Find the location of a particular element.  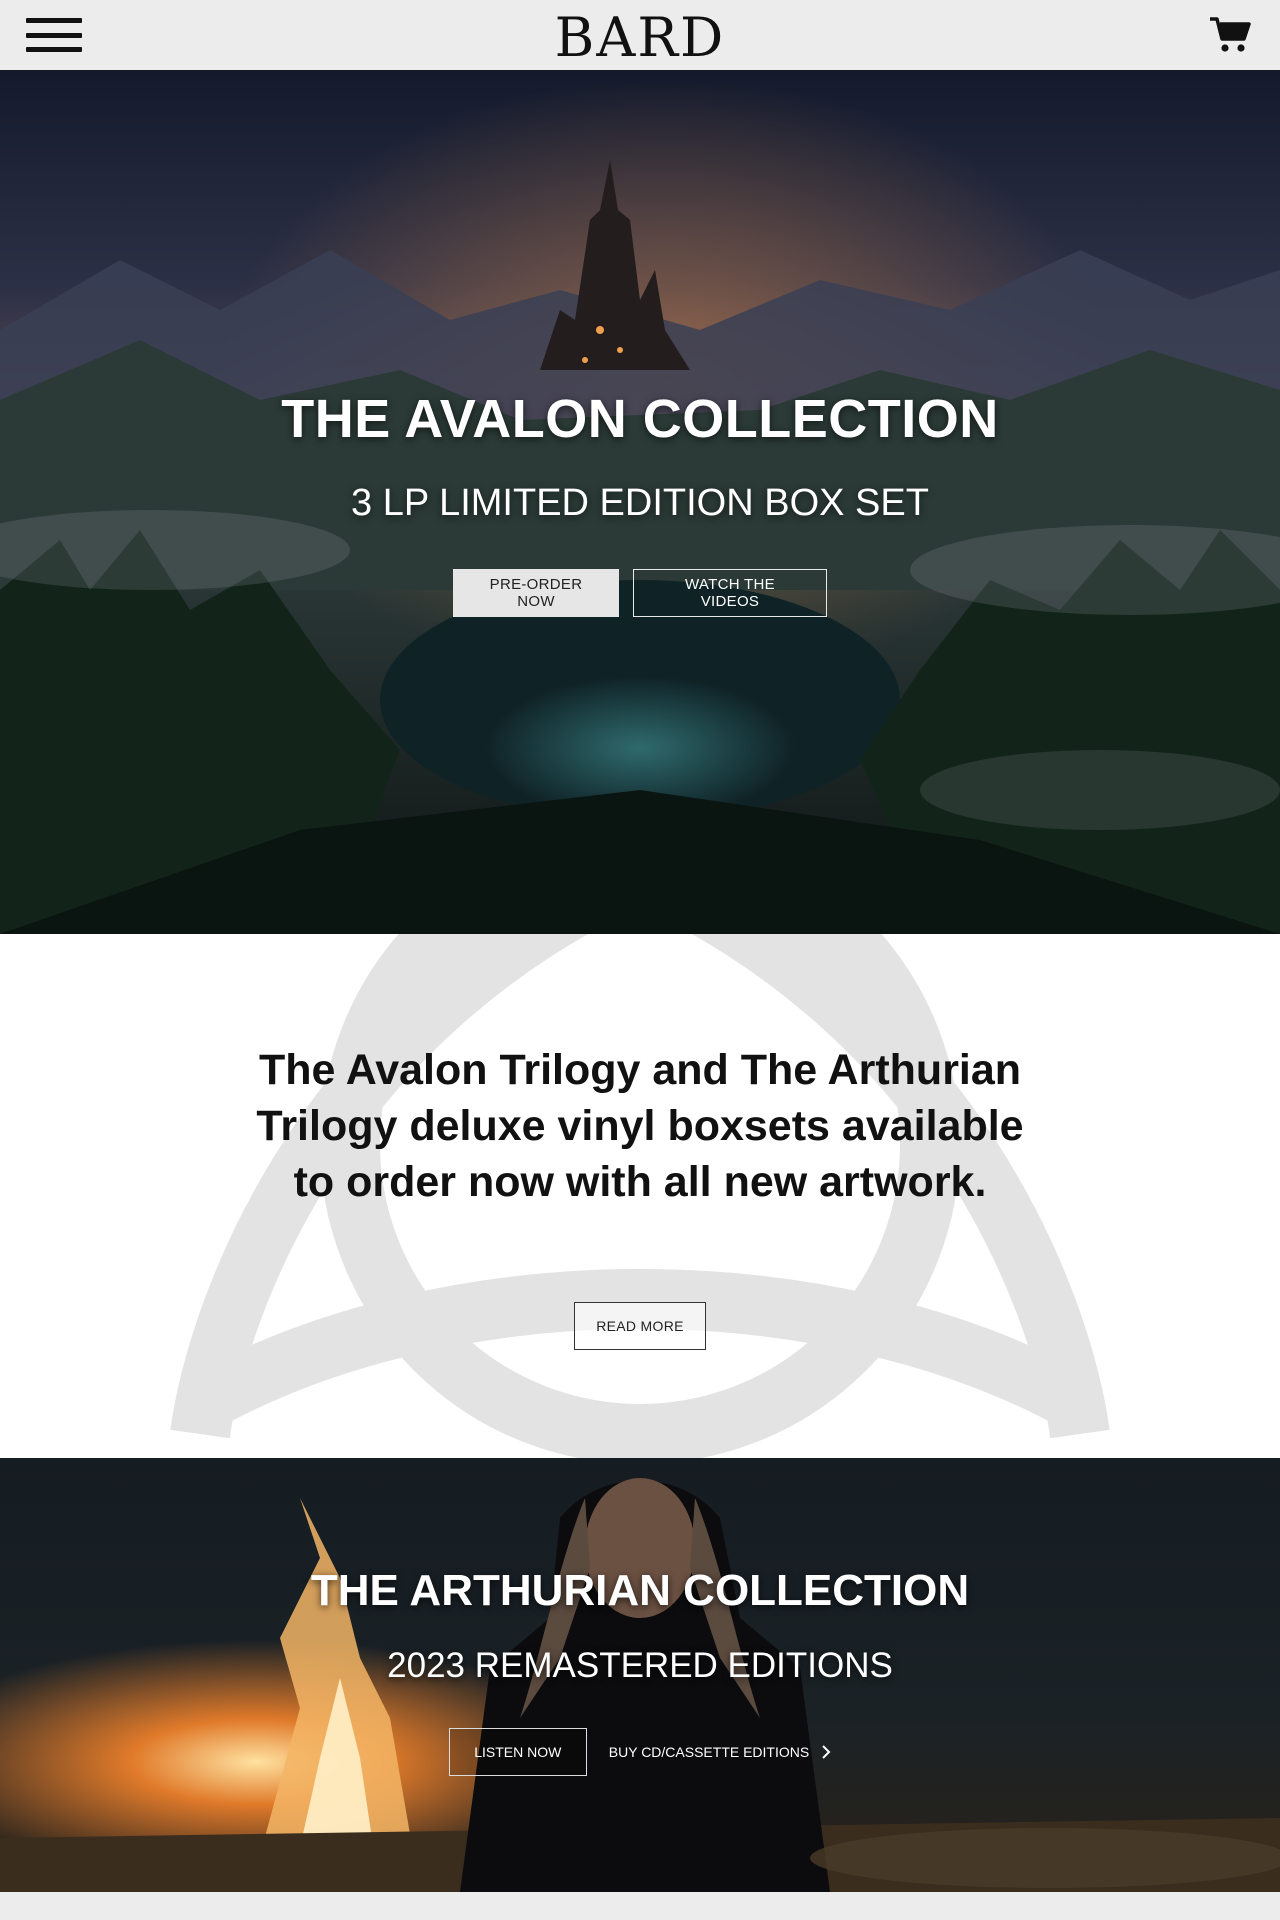

buy-link-label: BUY CD/CASSETTE EDITIONS is located at coordinates (709, 1752).